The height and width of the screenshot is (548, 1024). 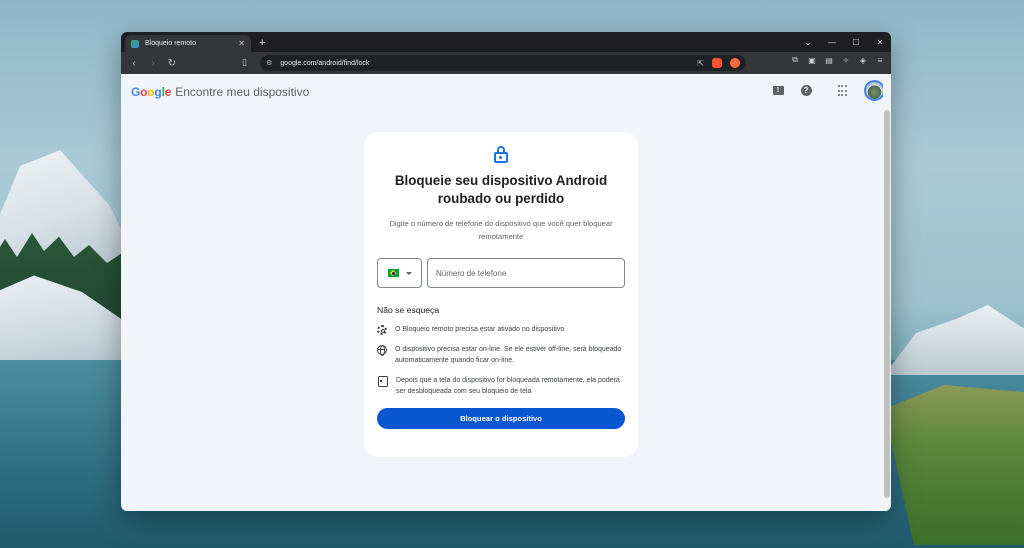 What do you see at coordinates (844, 42) in the screenshot?
I see `window-controls: ⌄ — ☐ ✕` at bounding box center [844, 42].